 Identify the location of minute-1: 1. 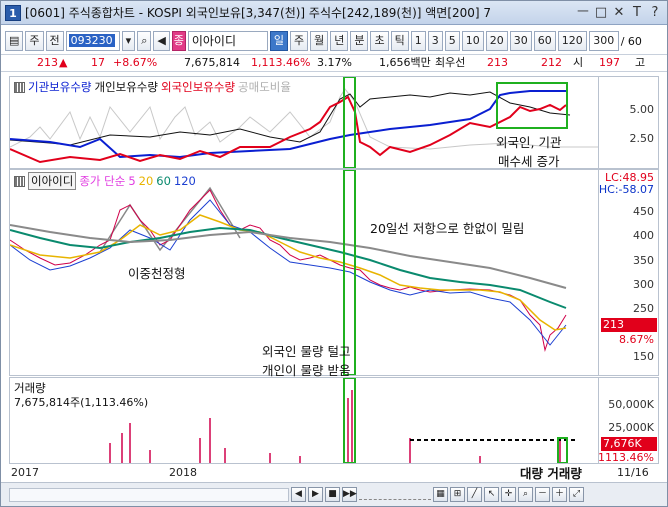
(418, 41).